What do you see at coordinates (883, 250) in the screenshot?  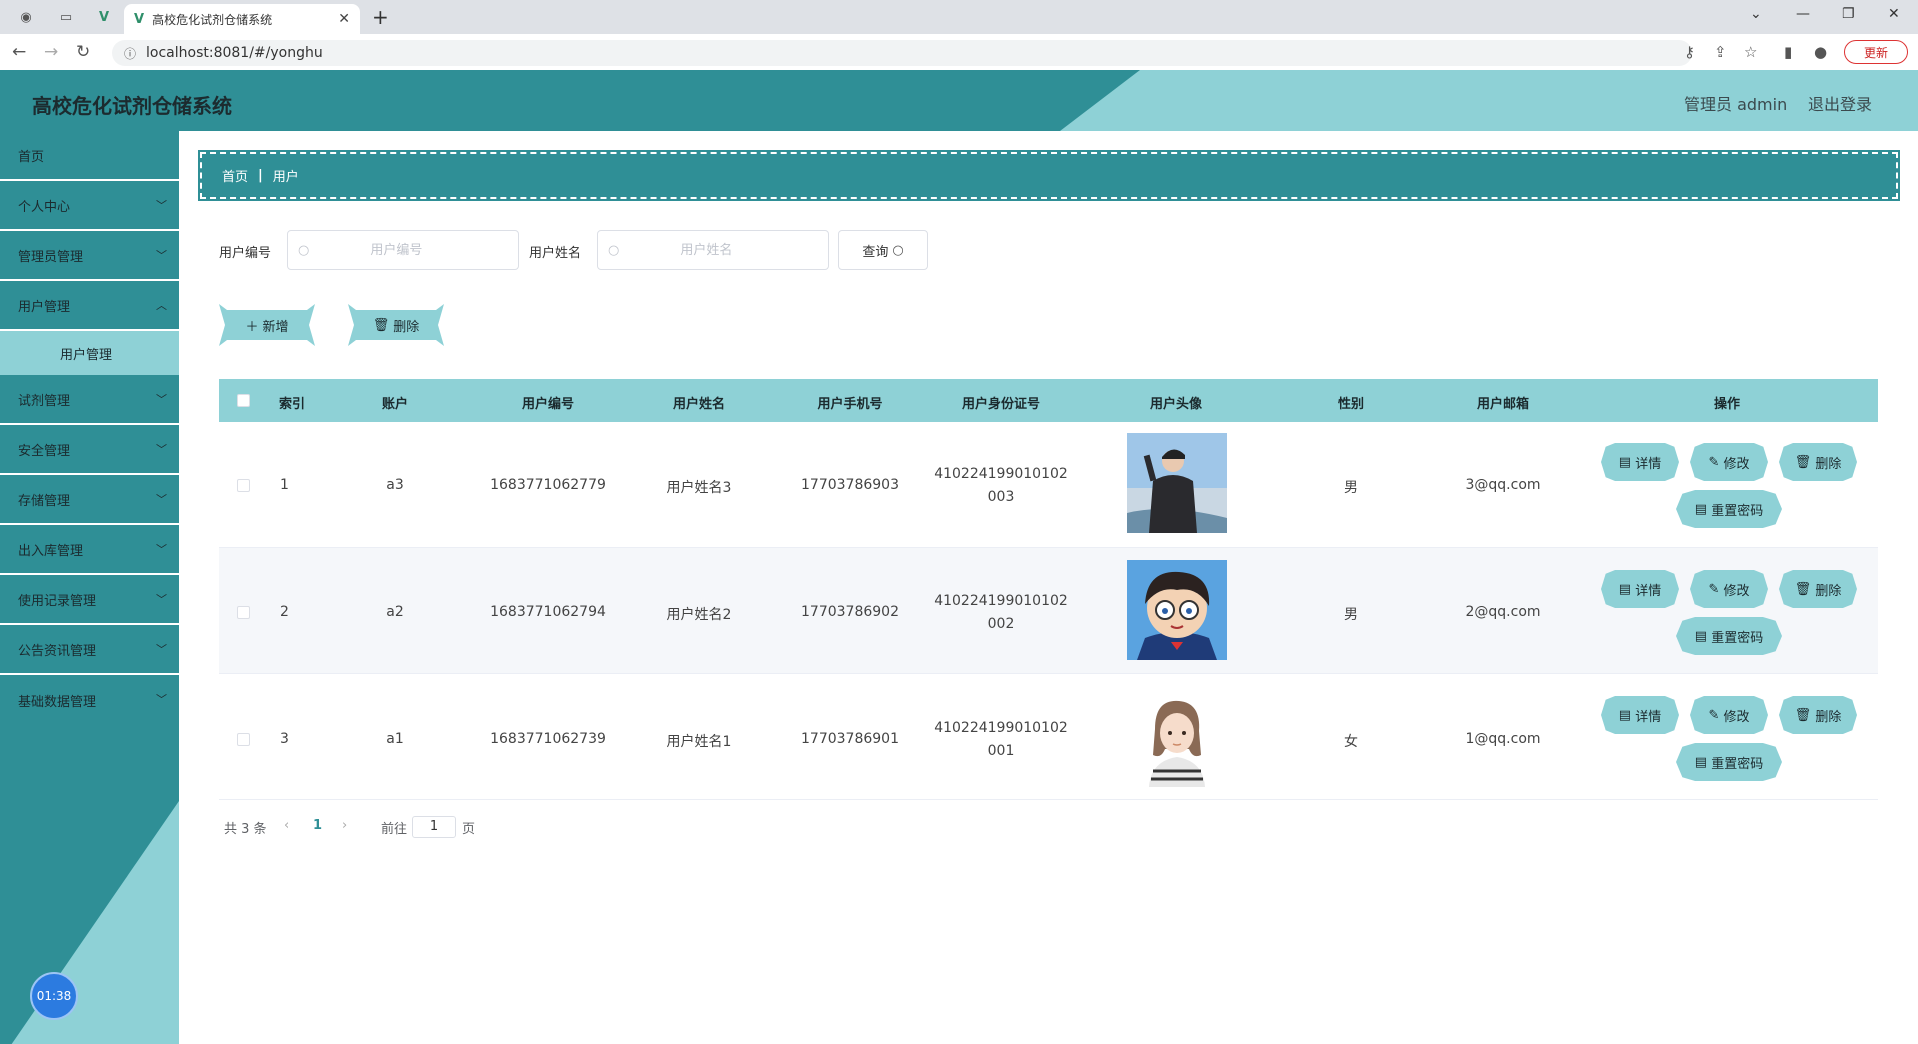 I see `query-button: 查询 ○` at bounding box center [883, 250].